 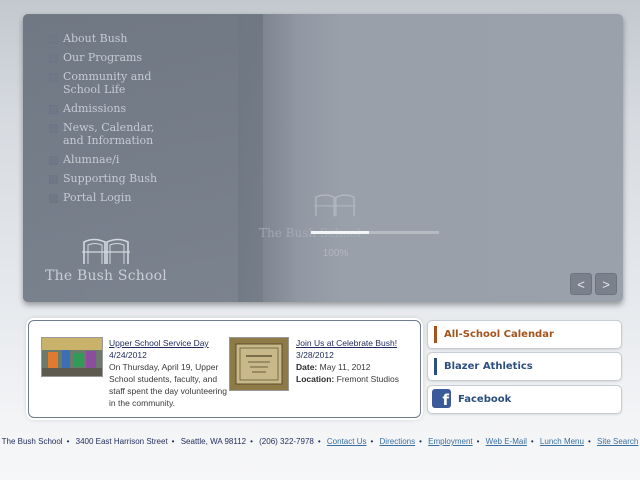 I want to click on event-location-value: Fremont Studios, so click(x=367, y=379).